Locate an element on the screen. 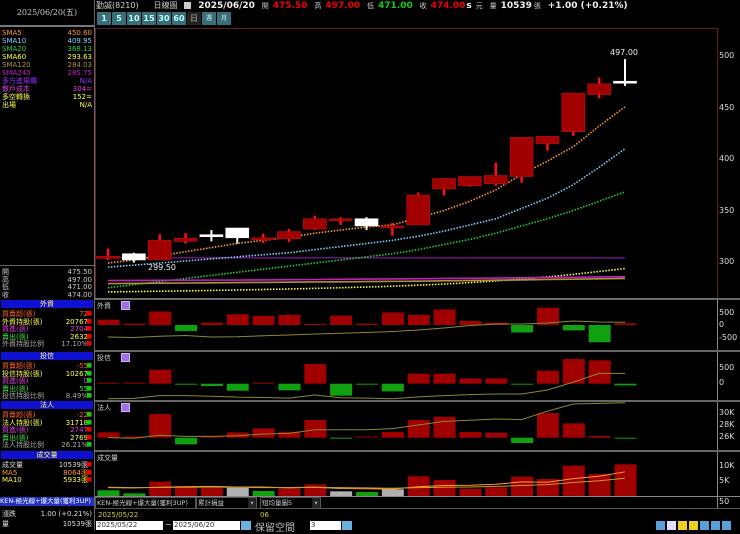 This screenshot has height=534, width=740. period-button: 10 is located at coordinates (134, 18).